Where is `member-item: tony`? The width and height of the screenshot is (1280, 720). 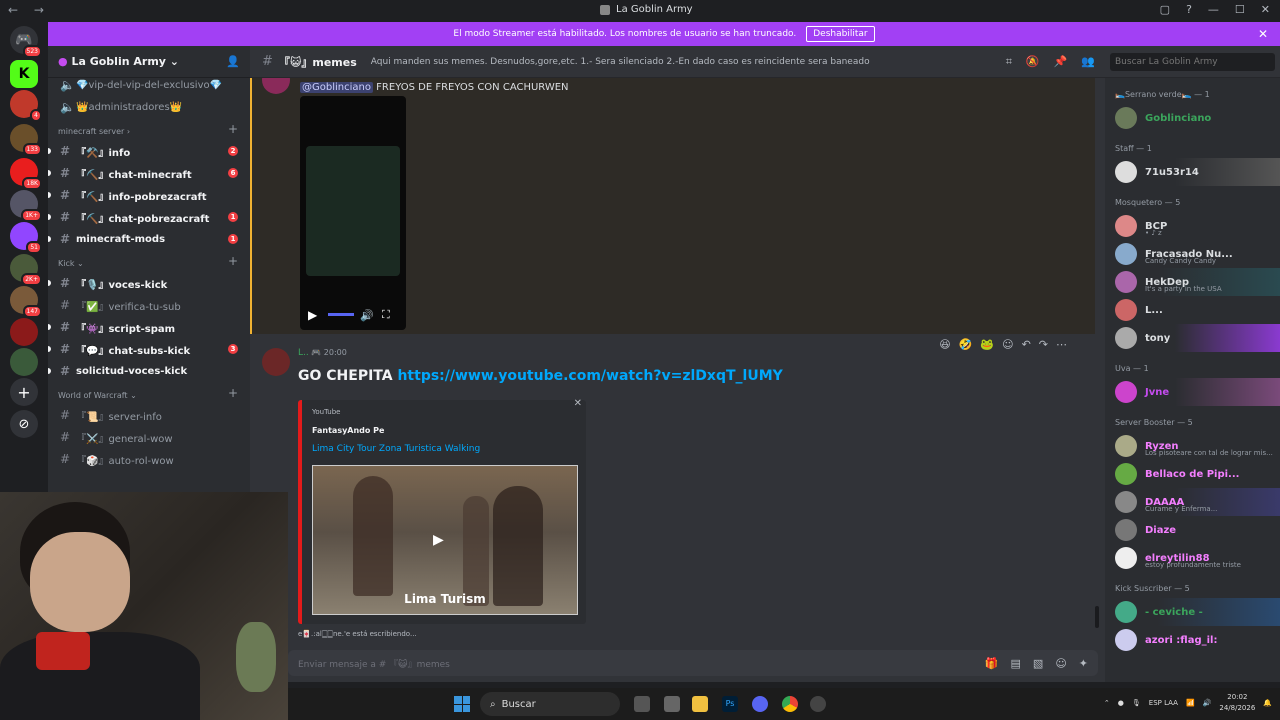 member-item: tony is located at coordinates (1192, 338).